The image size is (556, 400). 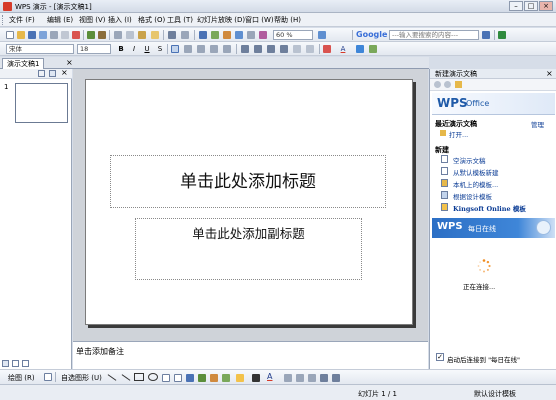 I want to click on undo-icon, so click(x=172, y=35).